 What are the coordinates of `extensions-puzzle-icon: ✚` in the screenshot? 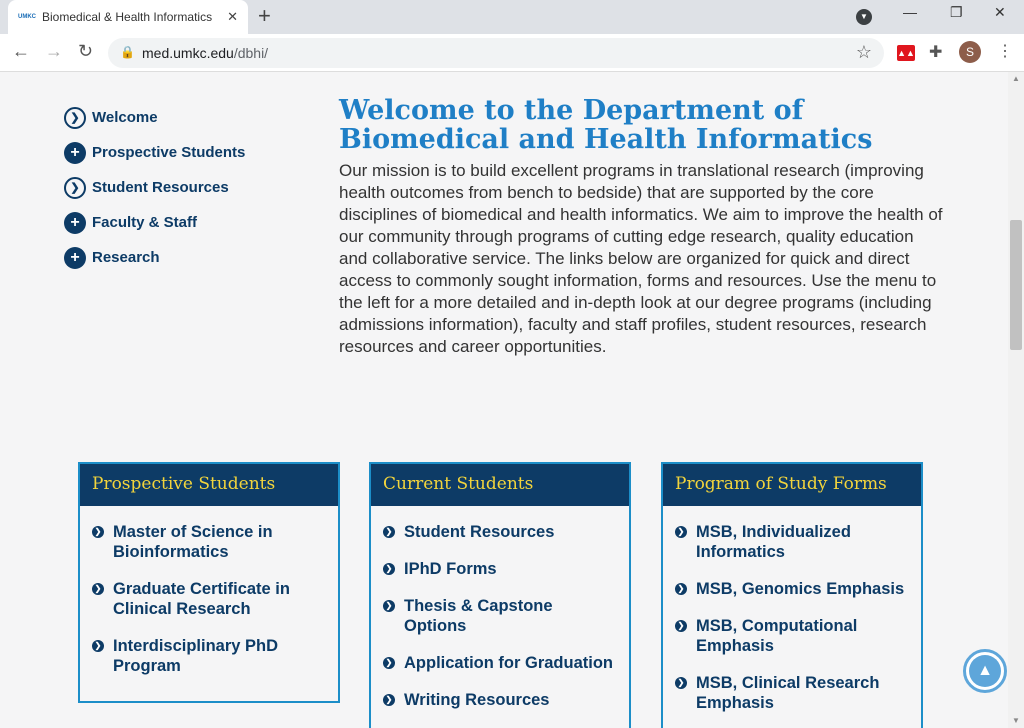 It's located at (935, 52).